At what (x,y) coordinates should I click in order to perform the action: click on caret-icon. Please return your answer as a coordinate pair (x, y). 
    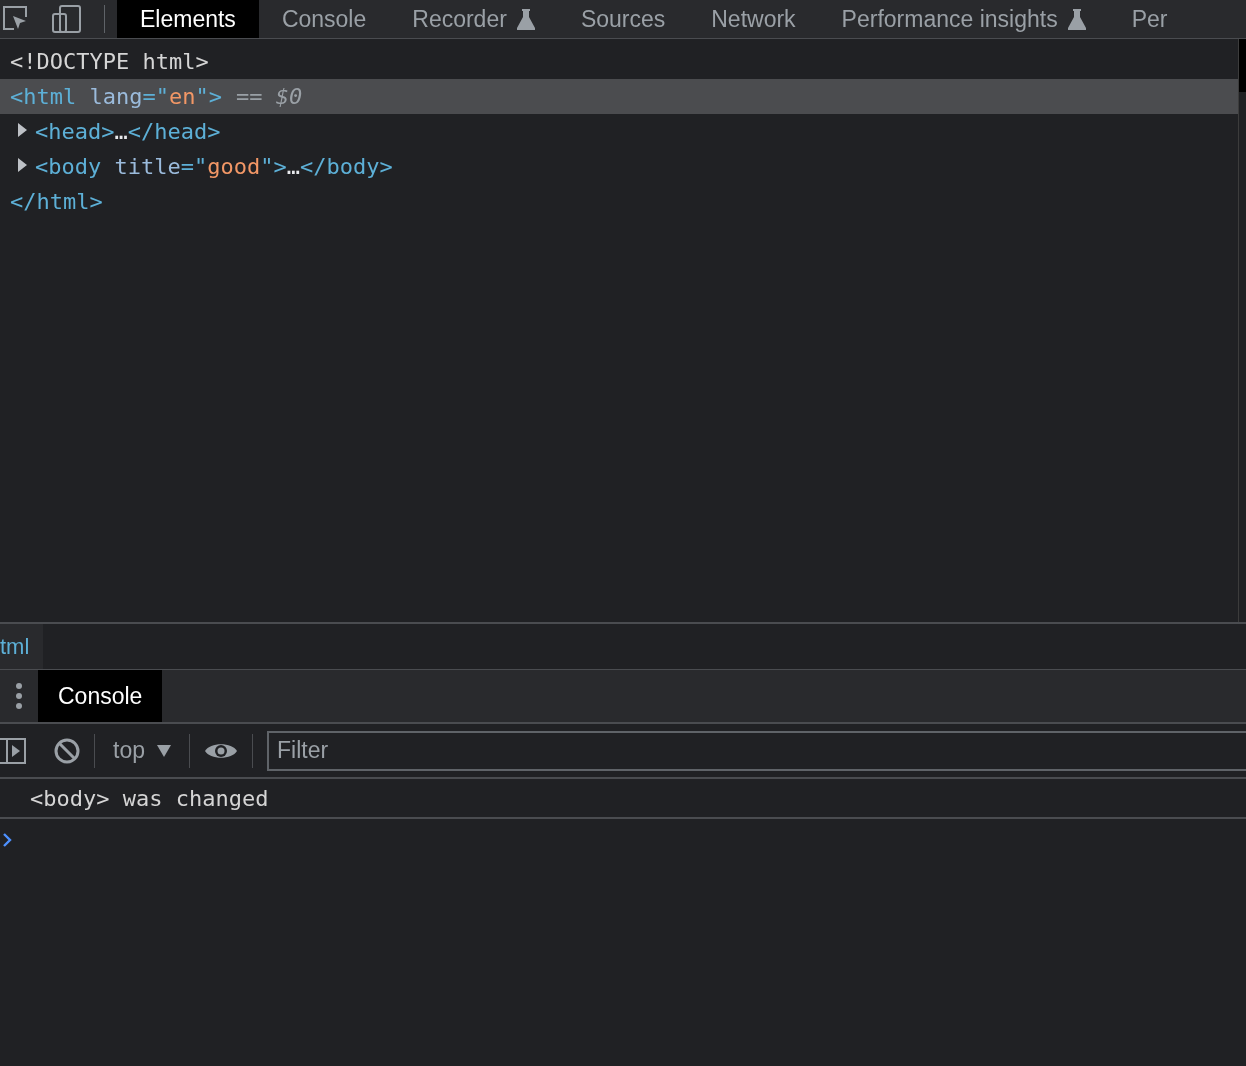
    Looking at the image, I should click on (164, 750).